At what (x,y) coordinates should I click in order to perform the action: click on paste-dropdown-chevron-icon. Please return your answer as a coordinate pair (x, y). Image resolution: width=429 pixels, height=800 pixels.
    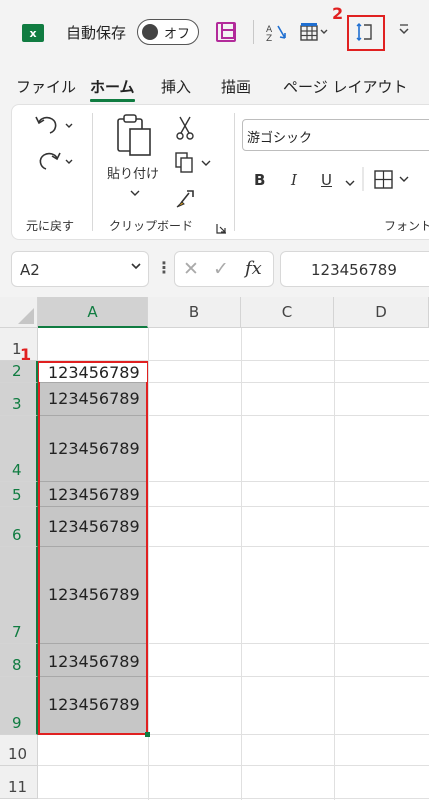
    Looking at the image, I should click on (135, 192).